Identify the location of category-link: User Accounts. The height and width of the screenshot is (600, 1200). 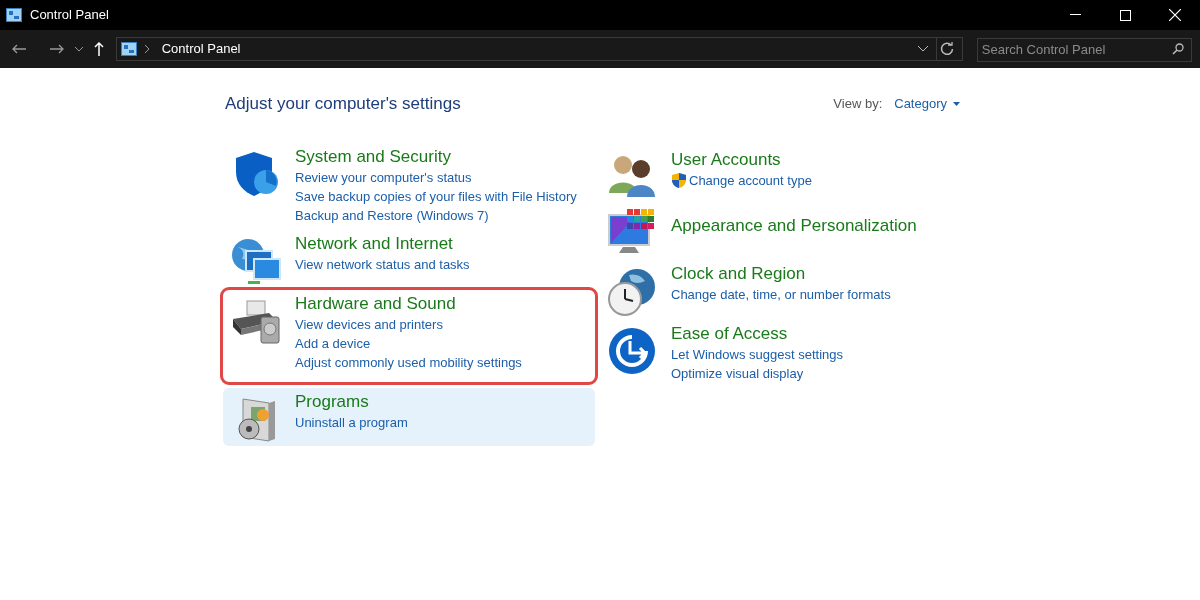
(741, 159).